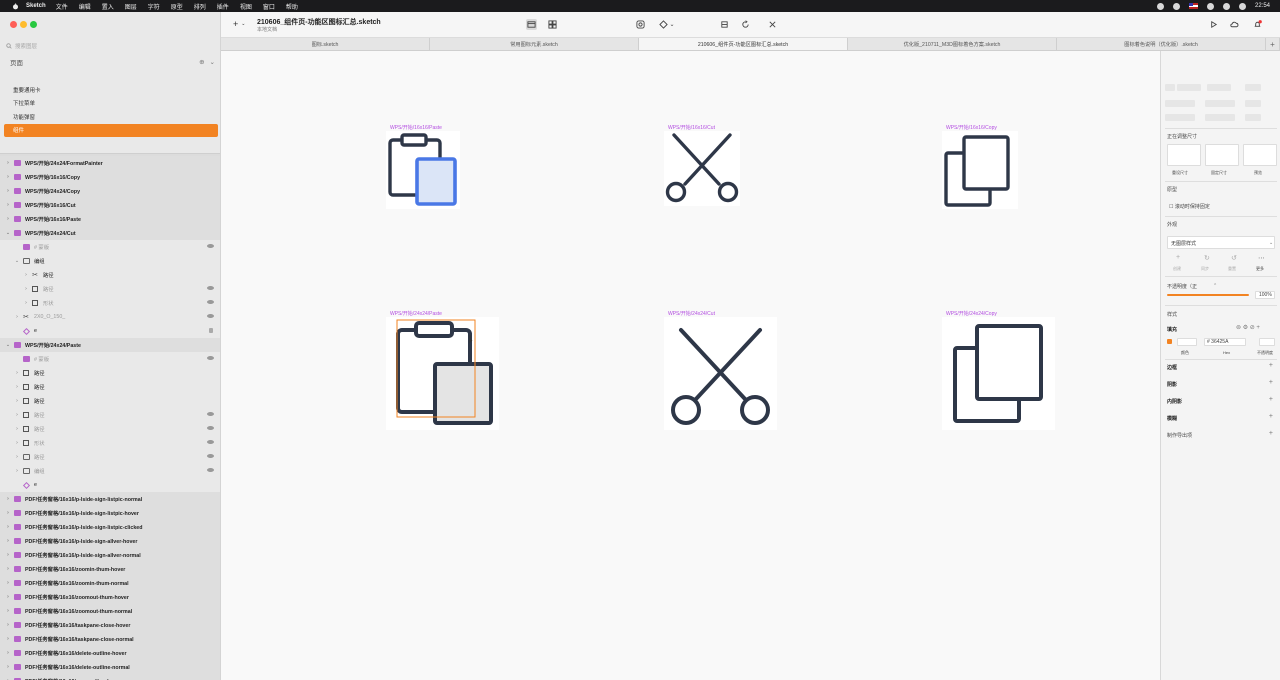 The height and width of the screenshot is (680, 1280). Describe the element at coordinates (110, 275) in the screenshot. I see `layer-row: › ✂ 路径` at that location.